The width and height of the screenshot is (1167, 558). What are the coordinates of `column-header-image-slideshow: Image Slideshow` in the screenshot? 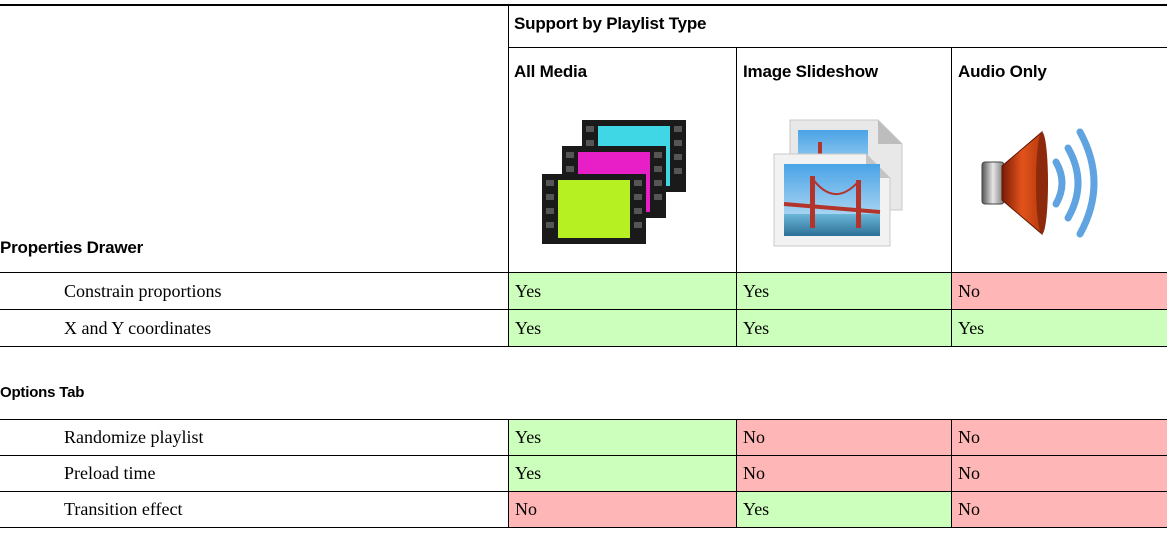 It's located at (810, 71).